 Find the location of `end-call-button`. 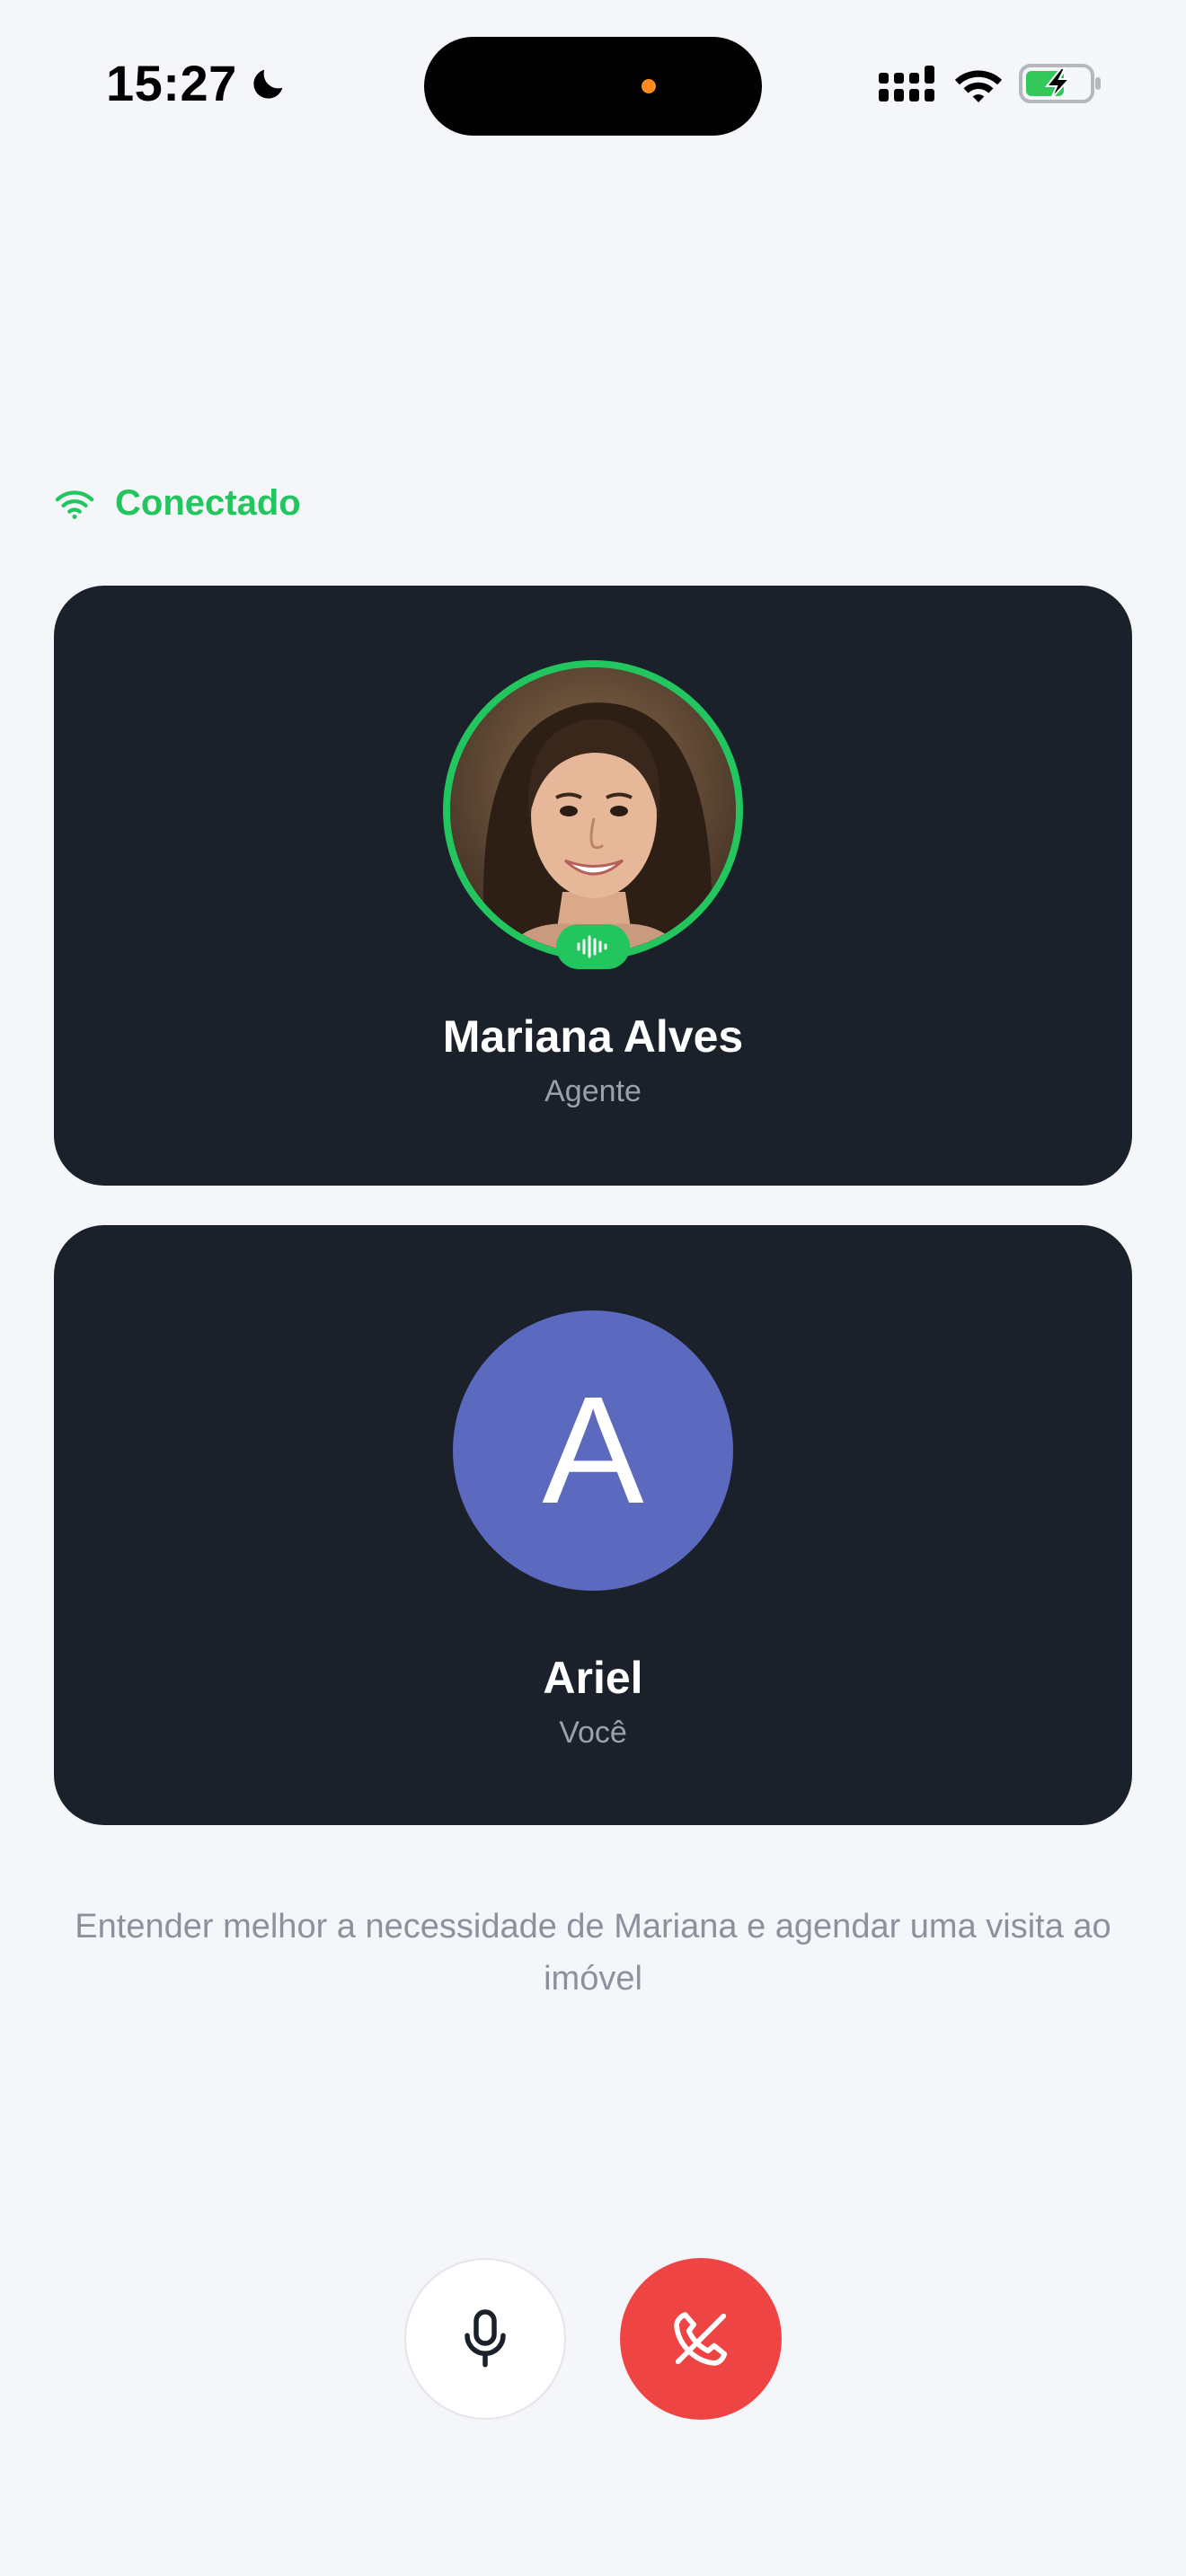

end-call-button is located at coordinates (701, 2339).